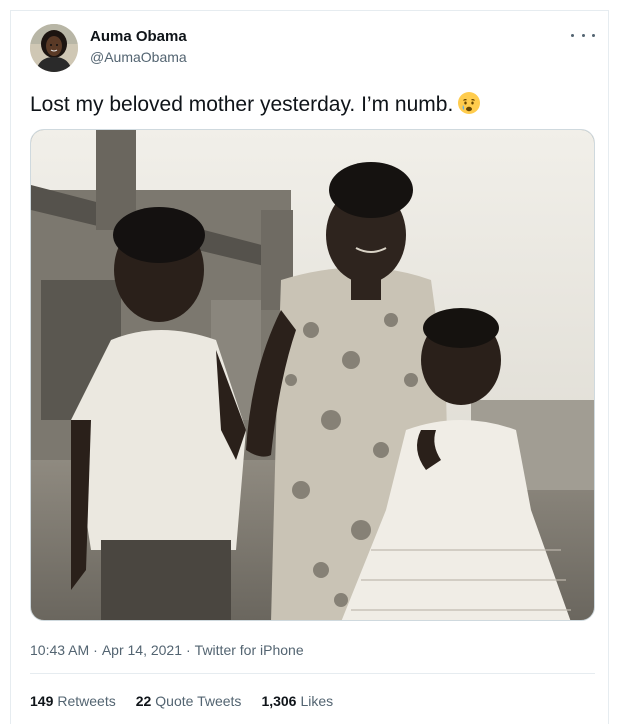 This screenshot has width=619, height=725. What do you see at coordinates (138, 47) in the screenshot?
I see `author-names: Auma Obama @AumaObama` at bounding box center [138, 47].